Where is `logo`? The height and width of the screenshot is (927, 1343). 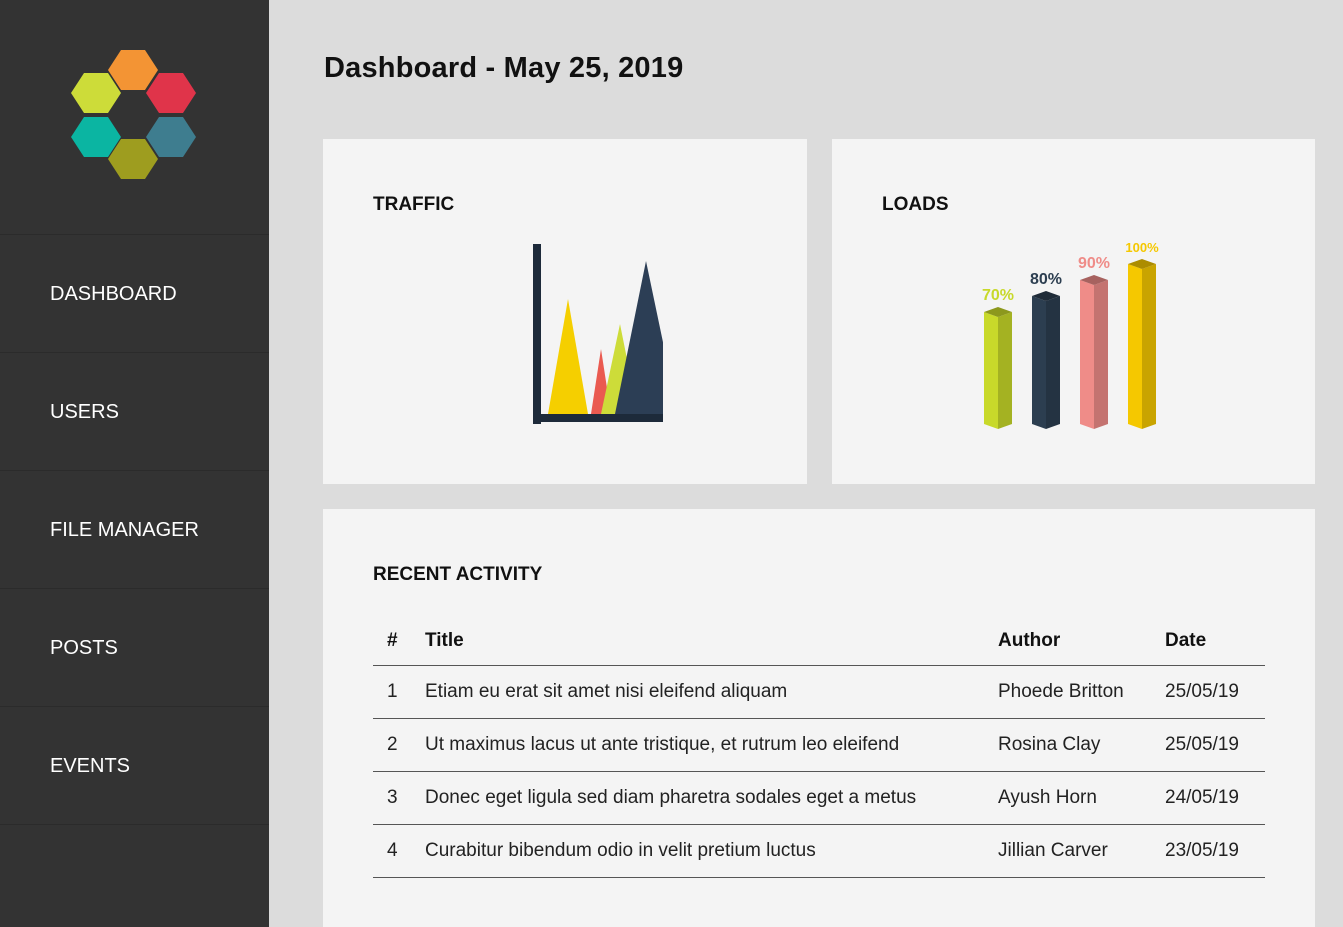
logo is located at coordinates (134, 117).